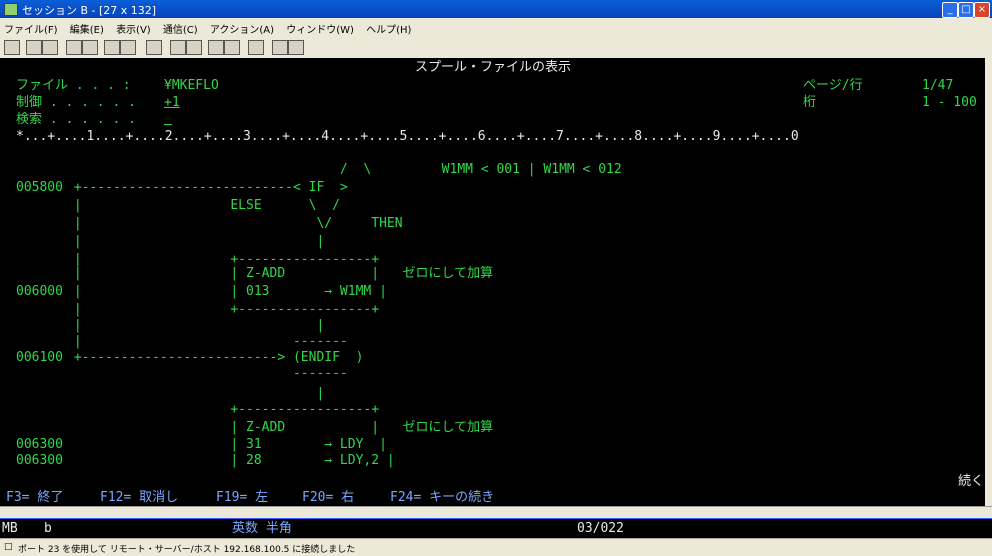 The image size is (992, 556). Describe the element at coordinates (232, 47) in the screenshot. I see `receive-file-icon` at that location.